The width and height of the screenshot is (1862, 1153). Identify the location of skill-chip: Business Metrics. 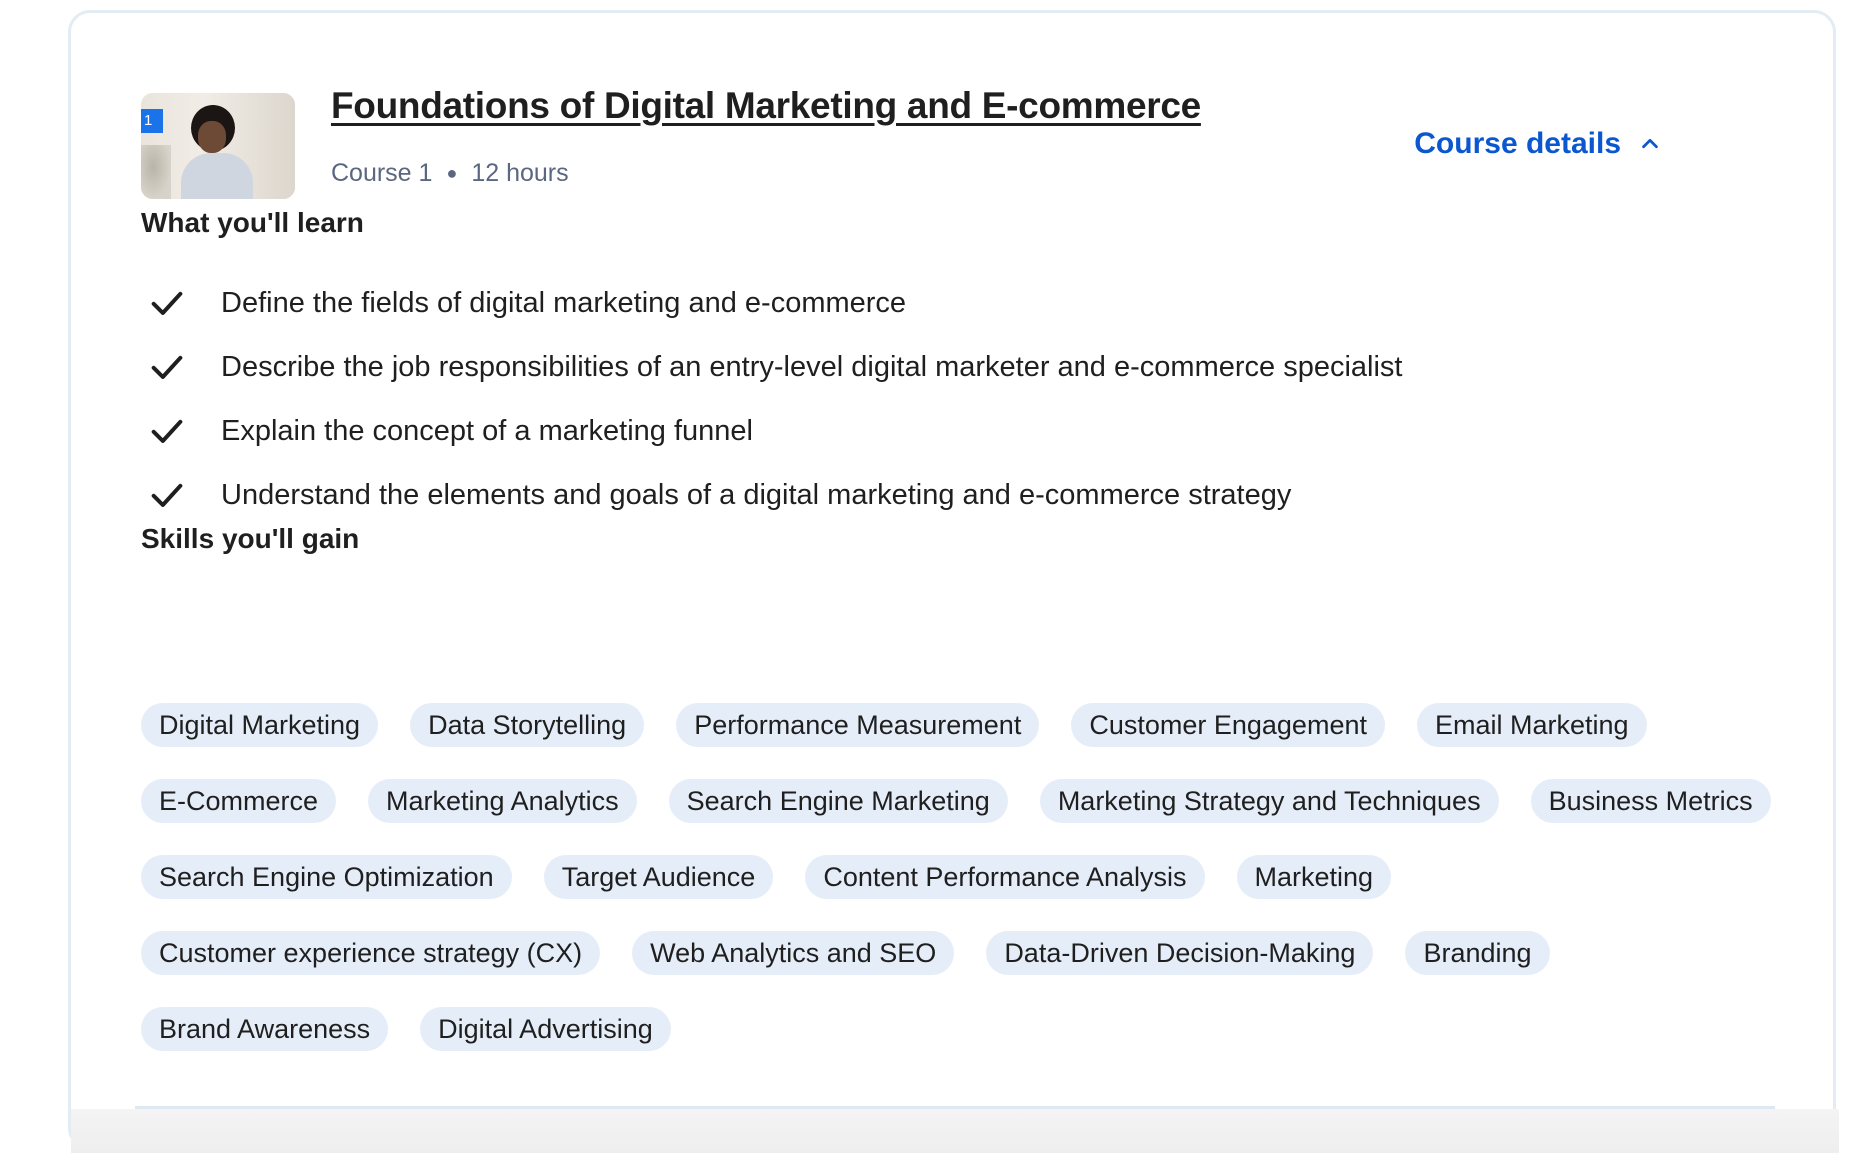
(1650, 801).